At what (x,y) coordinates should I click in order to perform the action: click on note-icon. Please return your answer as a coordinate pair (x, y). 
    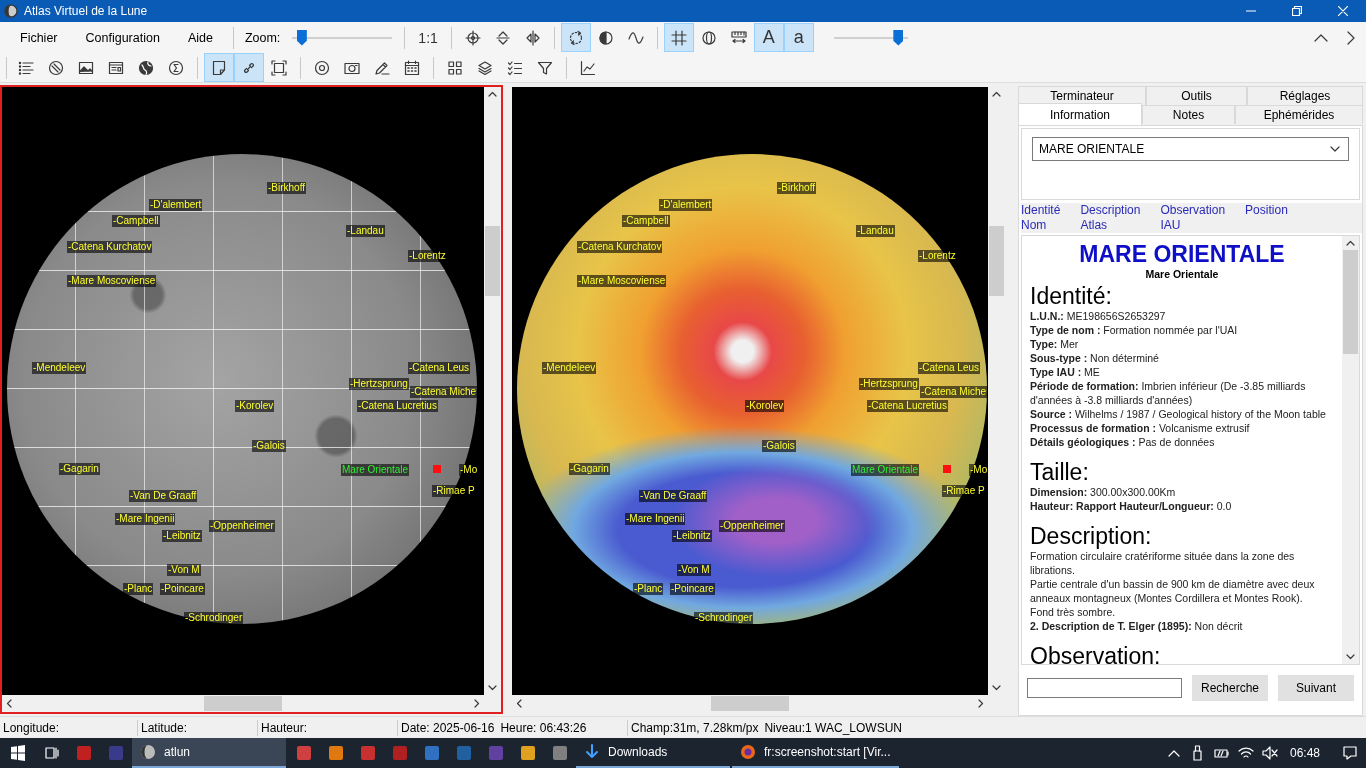
    Looking at the image, I should click on (219, 67).